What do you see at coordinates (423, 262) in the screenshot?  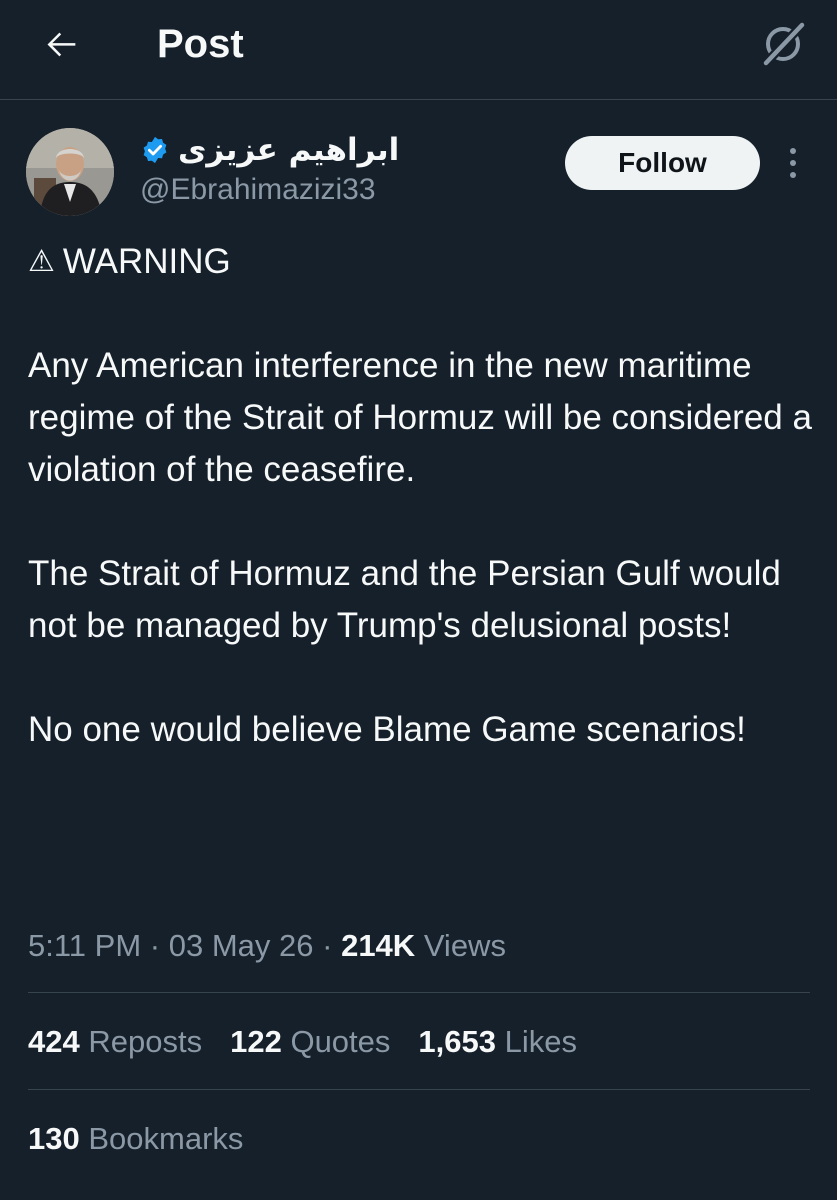 I see `warning-line: ⚠ WARNING` at bounding box center [423, 262].